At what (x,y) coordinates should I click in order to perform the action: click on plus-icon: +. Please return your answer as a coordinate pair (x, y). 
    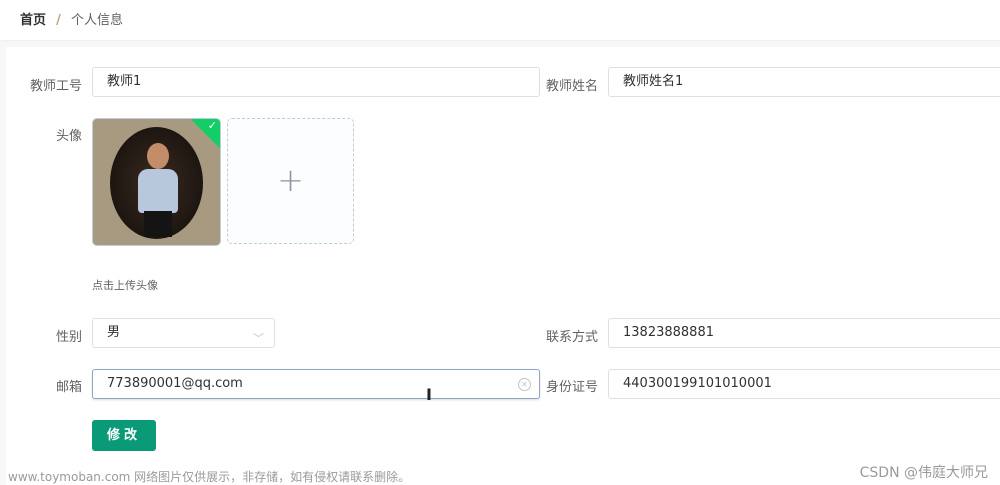
    Looking at the image, I should click on (290, 180).